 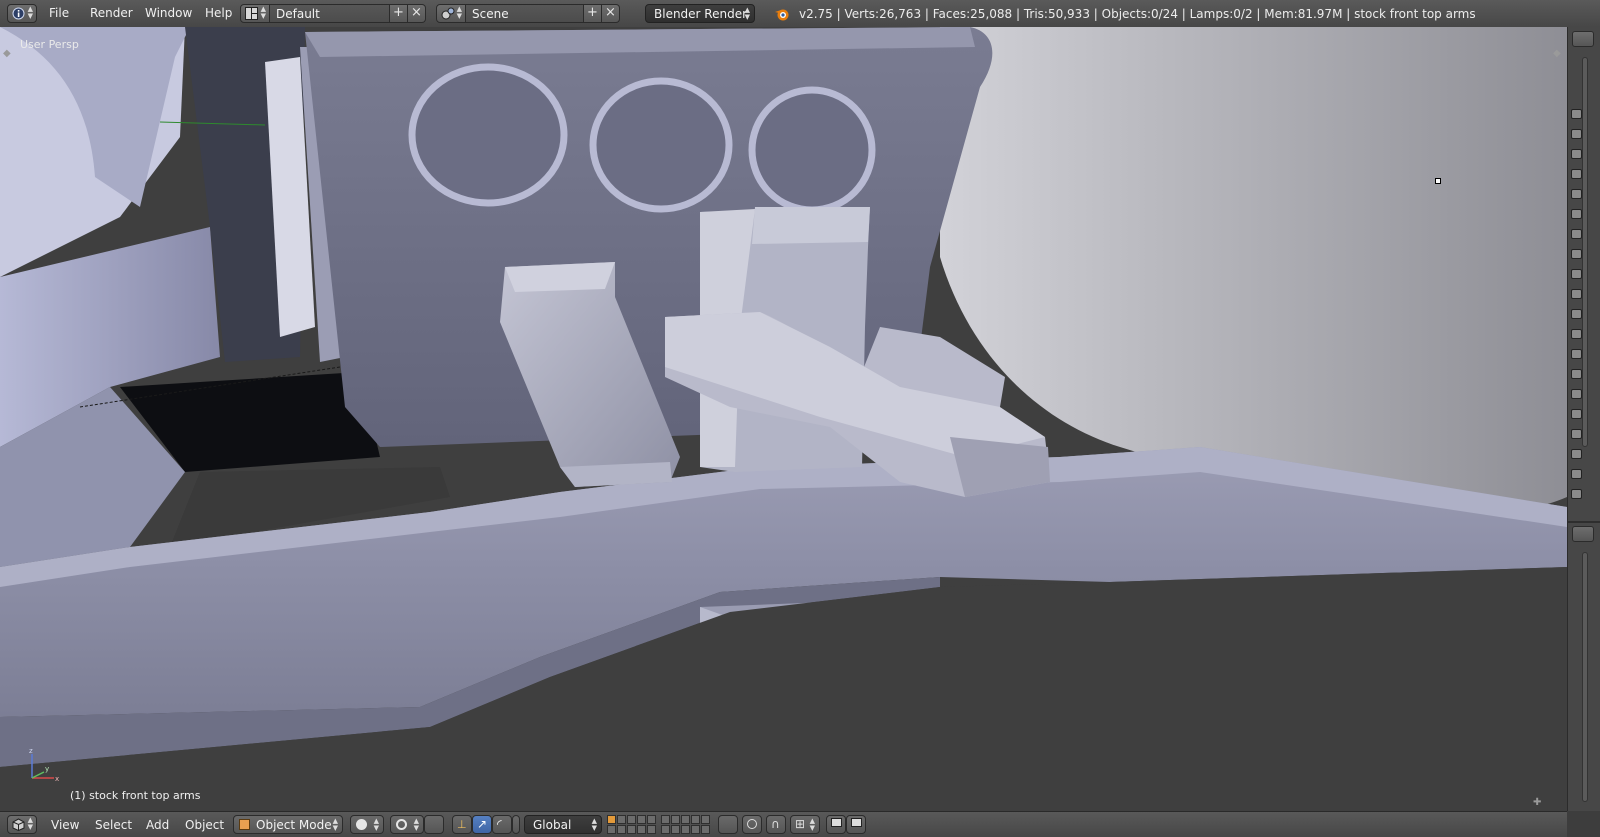 What do you see at coordinates (1585, 677) in the screenshot?
I see `properties-scrollbar` at bounding box center [1585, 677].